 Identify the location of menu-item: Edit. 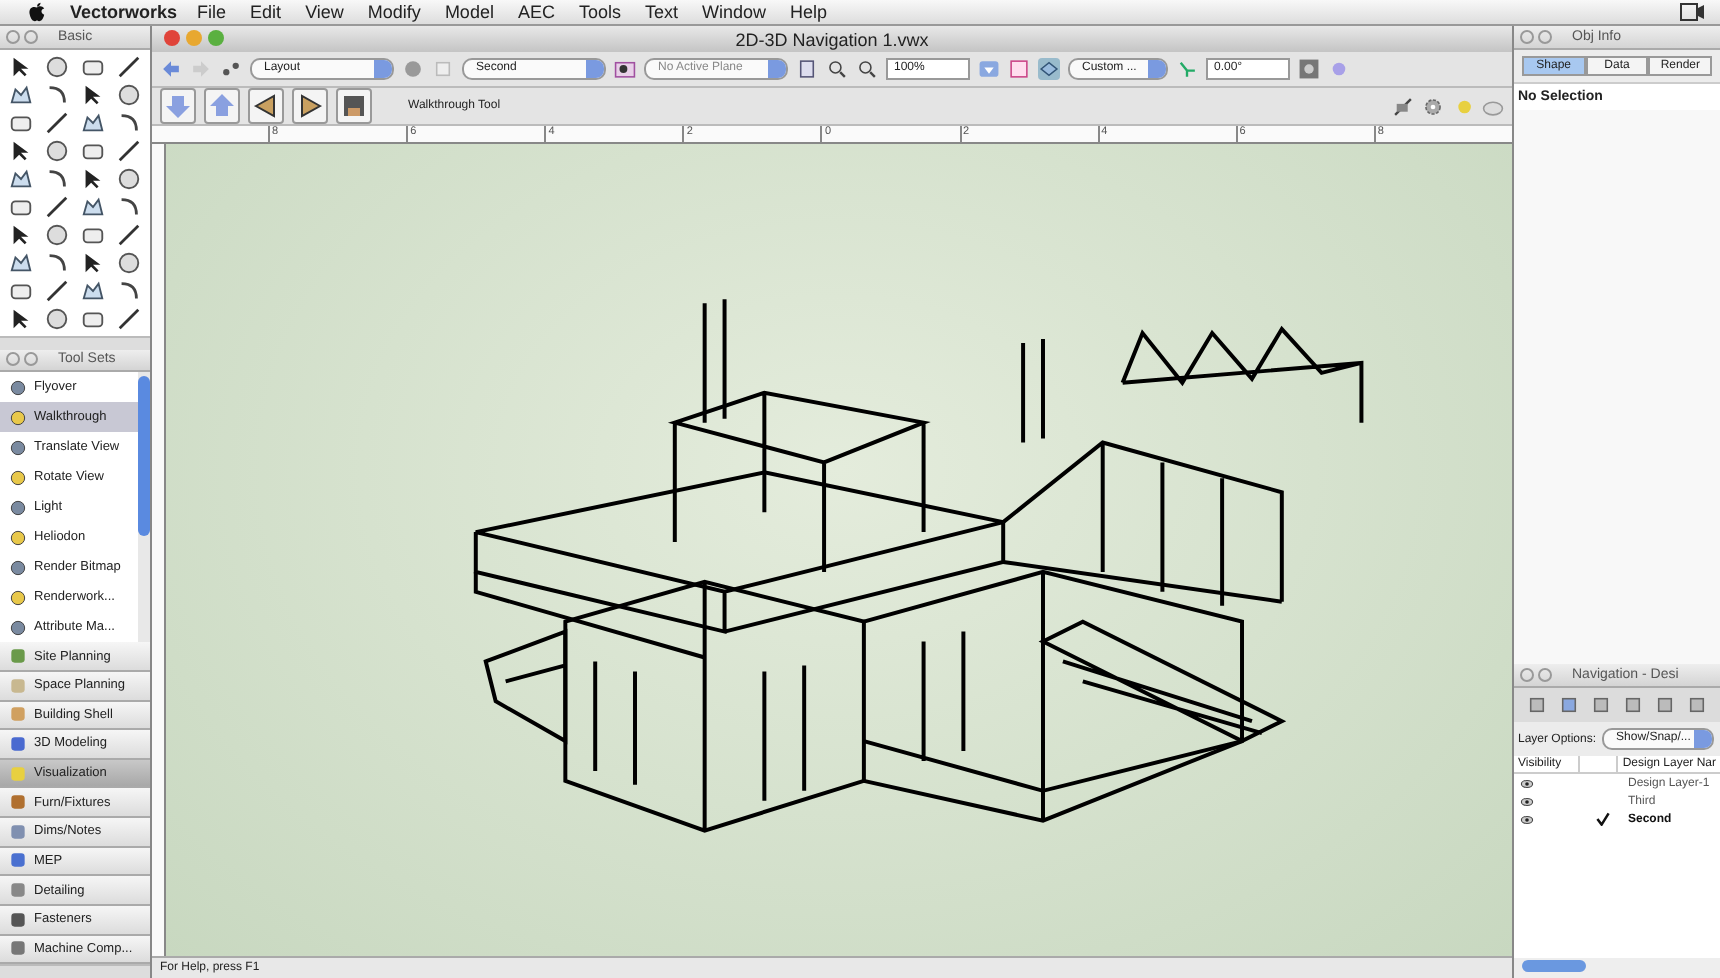
(266, 12).